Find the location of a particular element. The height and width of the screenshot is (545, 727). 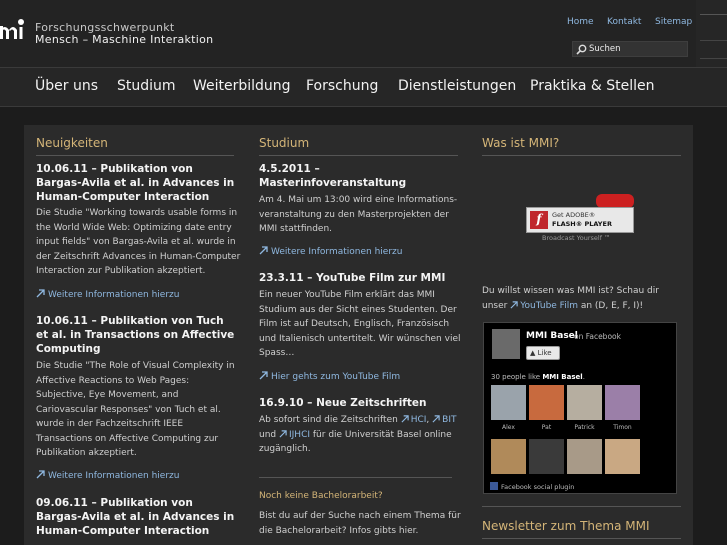

fb-like-count: 30 people like MMI Basel. is located at coordinates (538, 377).